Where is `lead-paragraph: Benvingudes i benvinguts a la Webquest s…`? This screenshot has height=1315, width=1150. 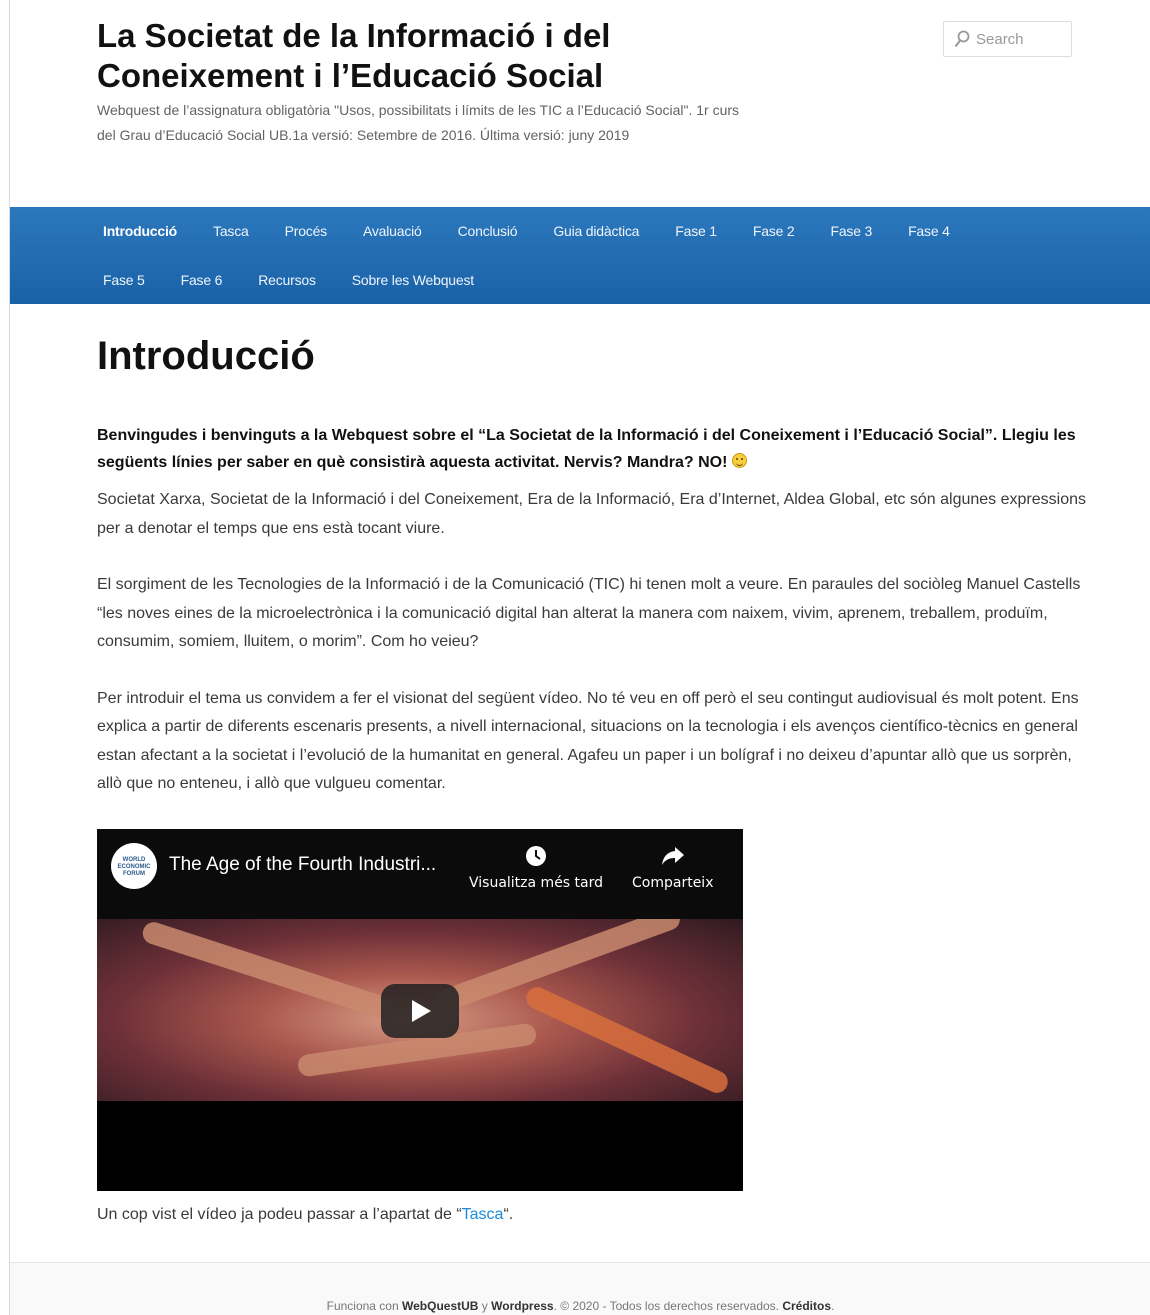 lead-paragraph: Benvingudes i benvinguts a la Webquest s… is located at coordinates (592, 449).